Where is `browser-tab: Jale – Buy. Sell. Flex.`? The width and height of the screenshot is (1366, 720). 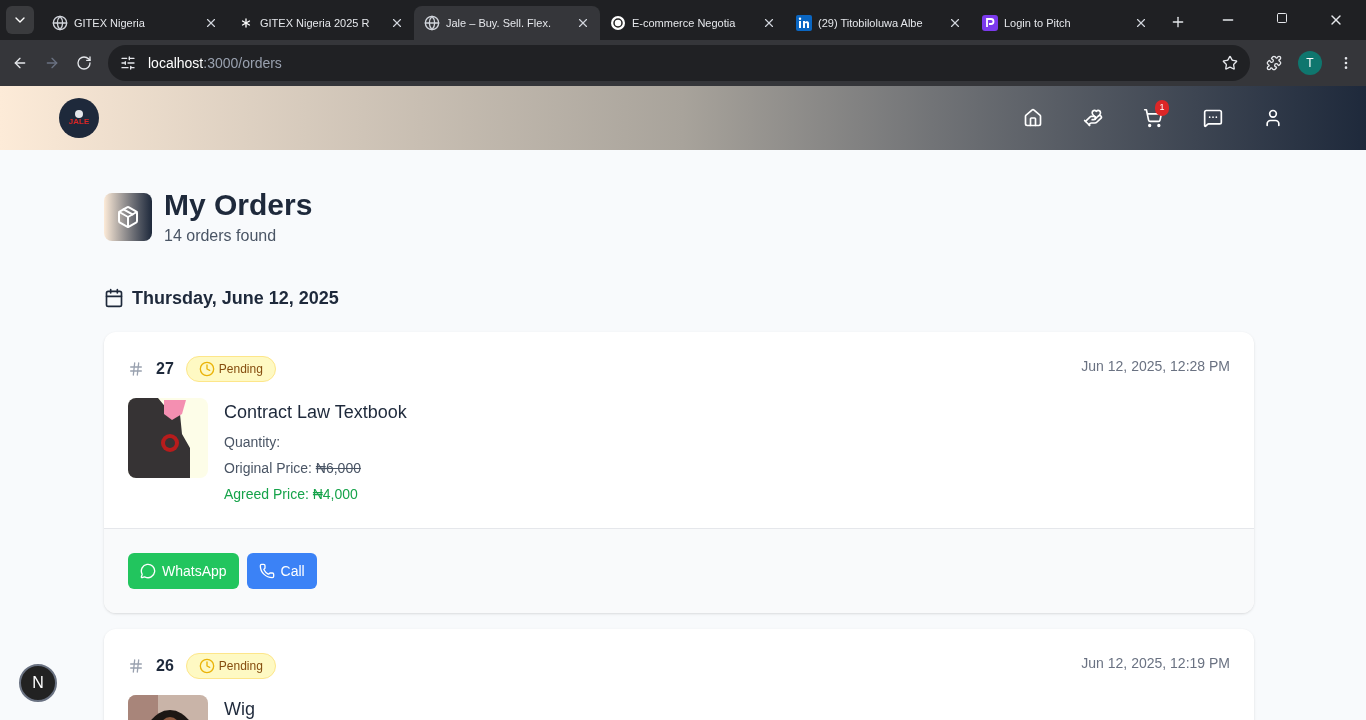 browser-tab: Jale – Buy. Sell. Flex. is located at coordinates (507, 23).